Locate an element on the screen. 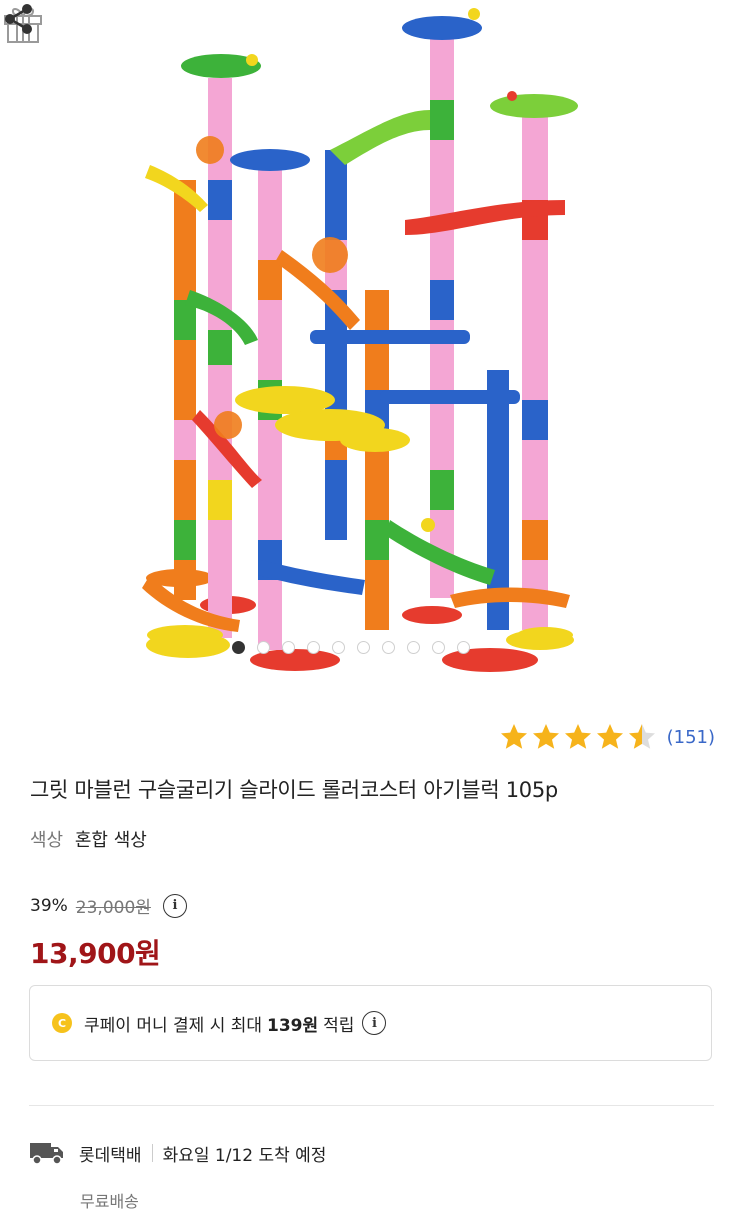  reward-info-icon: i is located at coordinates (374, 1023).